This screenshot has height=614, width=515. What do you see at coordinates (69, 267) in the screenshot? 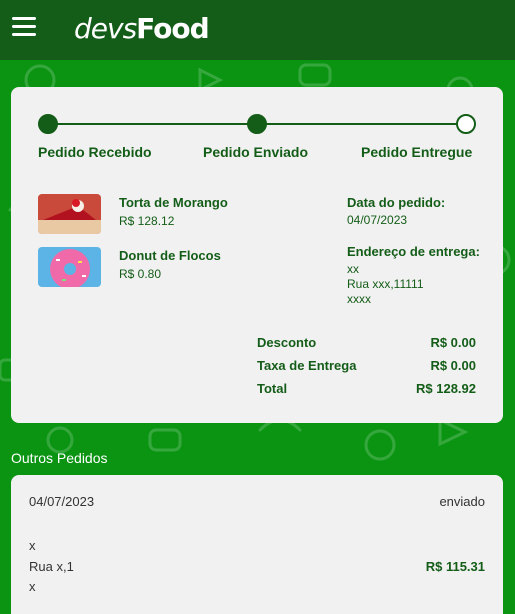
I see `sprinkle-donut-image` at bounding box center [69, 267].